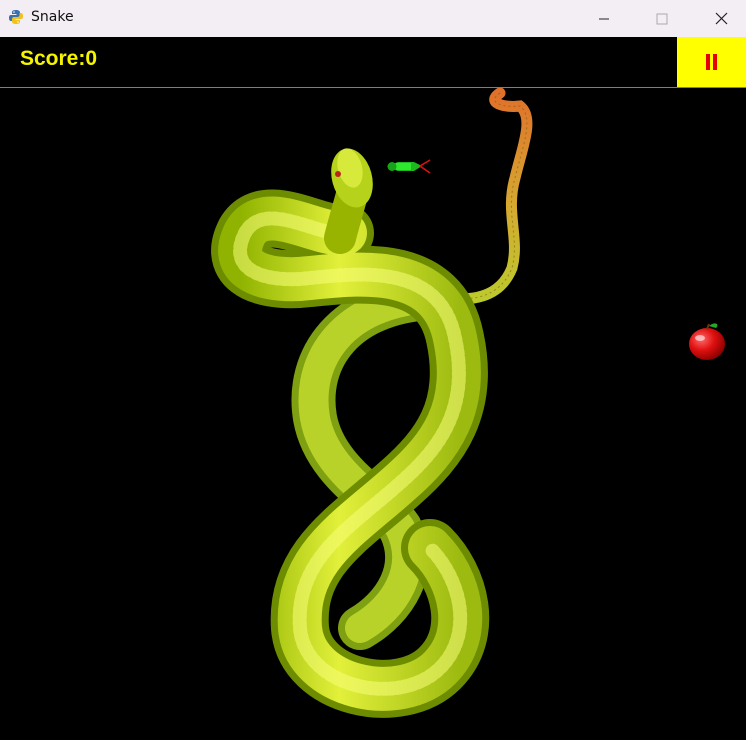 The image size is (746, 740). What do you see at coordinates (16, 17) in the screenshot?
I see `python-icon` at bounding box center [16, 17].